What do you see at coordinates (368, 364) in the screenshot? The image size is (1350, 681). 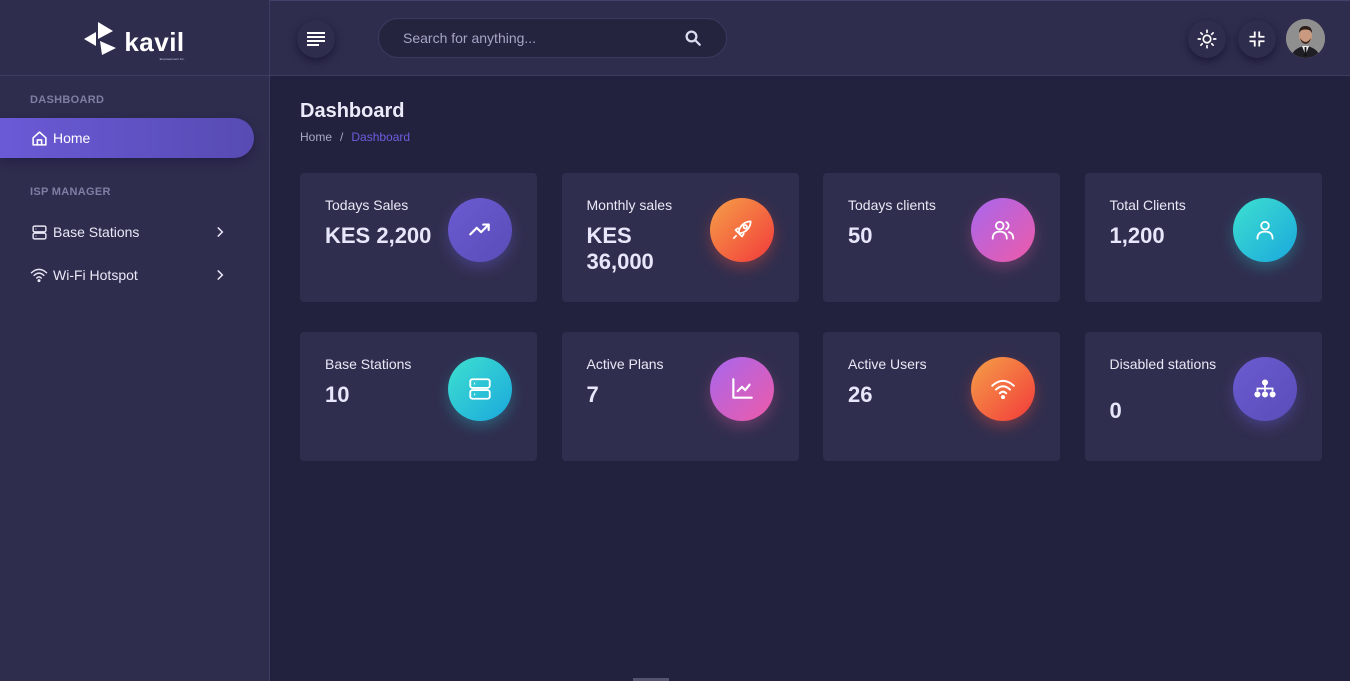 I see `stat-title: Base Stations` at bounding box center [368, 364].